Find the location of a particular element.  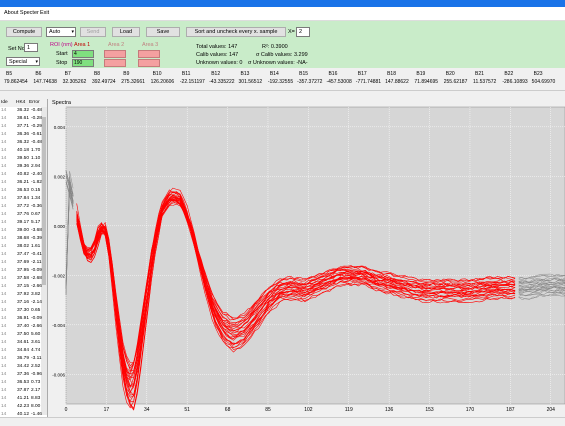

special-select: Special ▾ is located at coordinates (23, 61).